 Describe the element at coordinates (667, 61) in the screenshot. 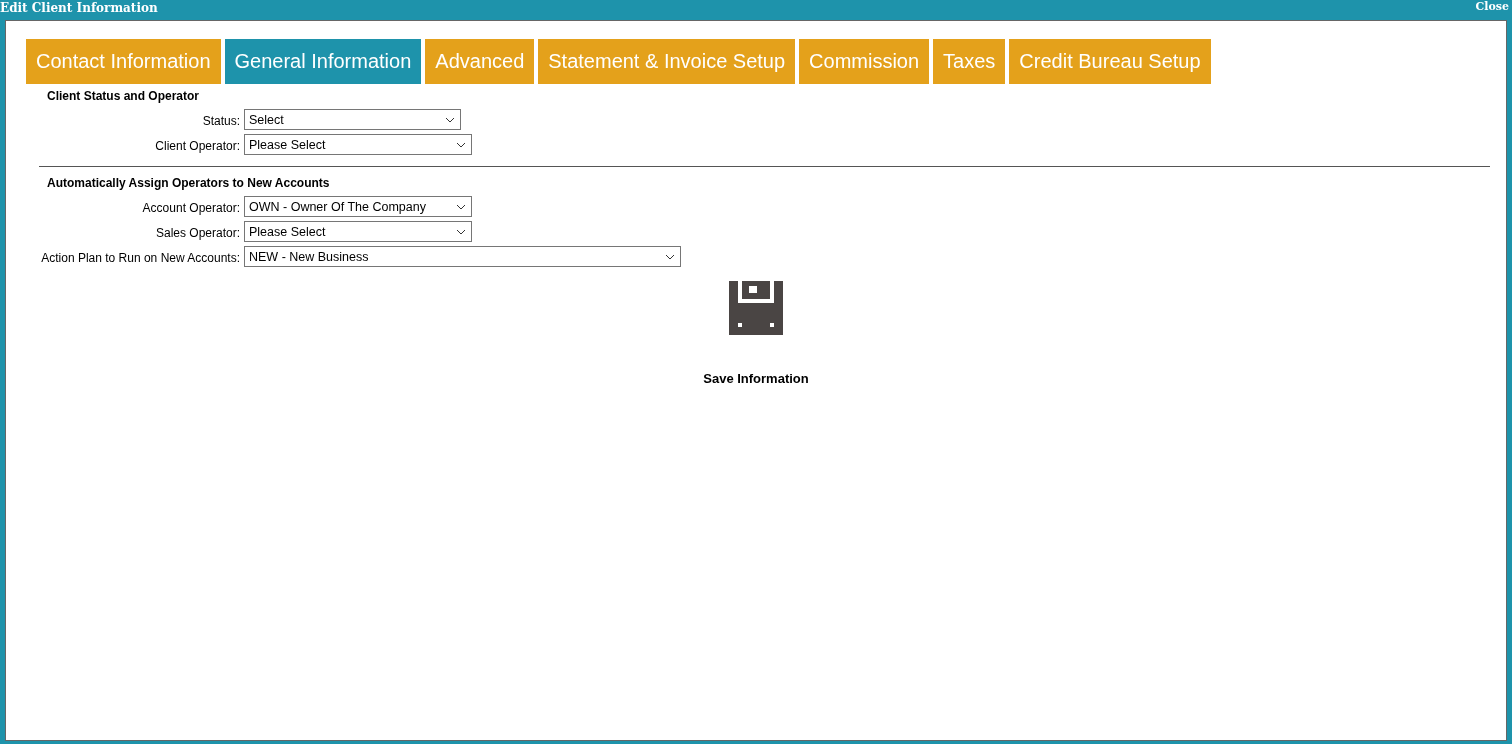

I see `tab: Statement & Invoice Setup` at that location.